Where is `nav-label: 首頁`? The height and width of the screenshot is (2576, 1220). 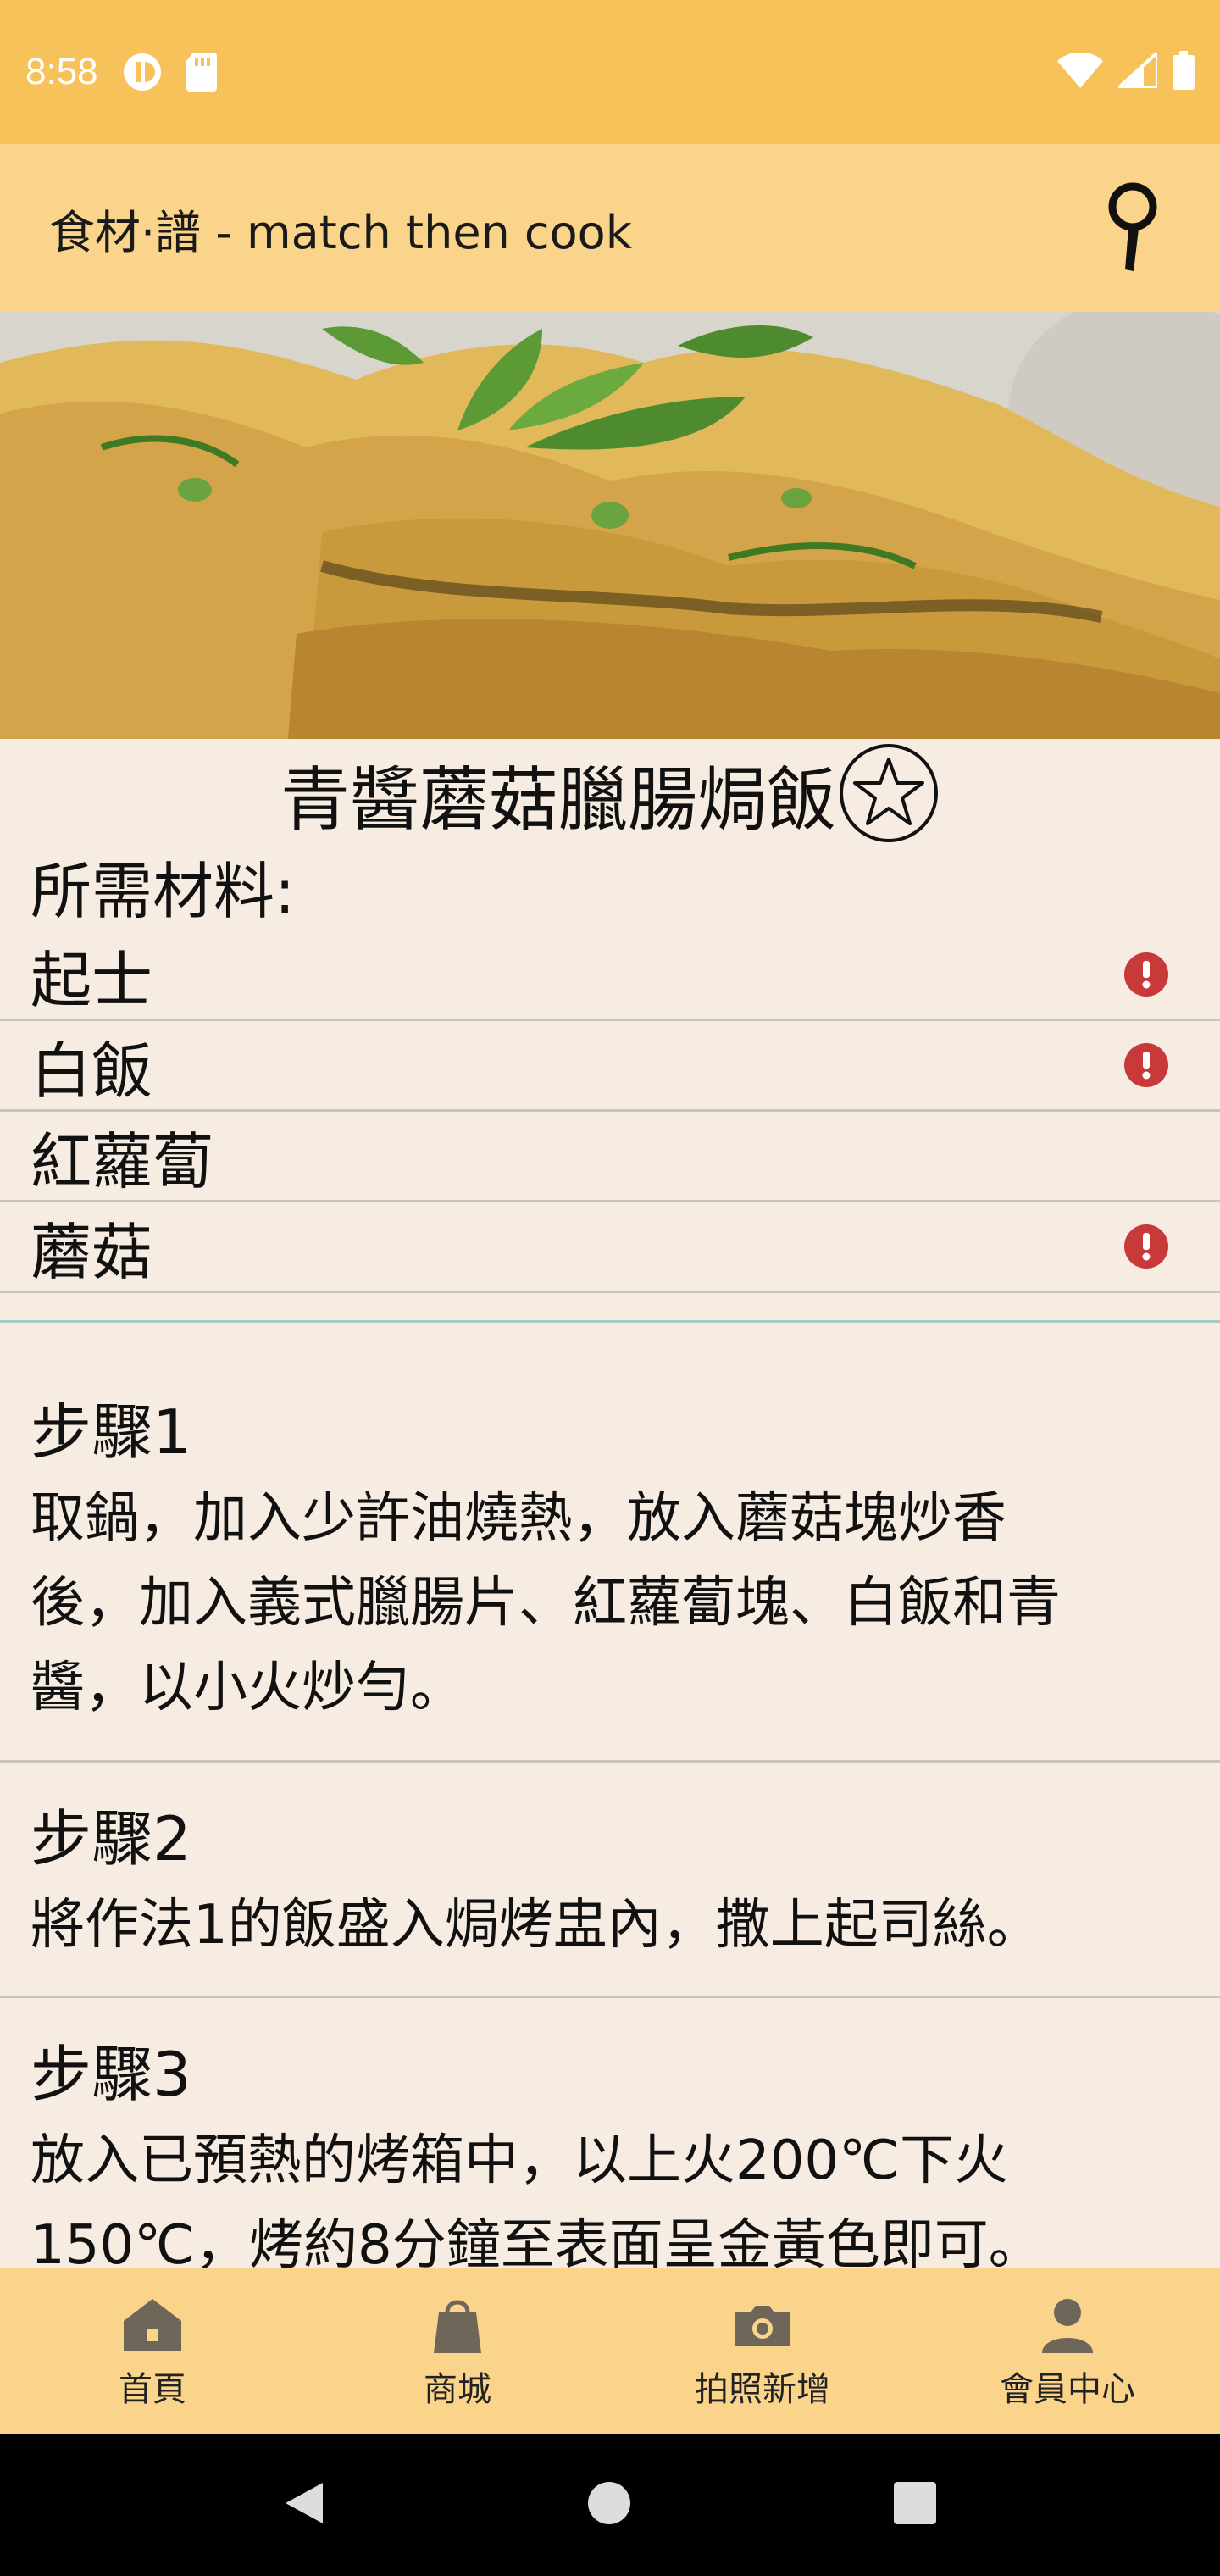 nav-label: 首頁 is located at coordinates (152, 2389).